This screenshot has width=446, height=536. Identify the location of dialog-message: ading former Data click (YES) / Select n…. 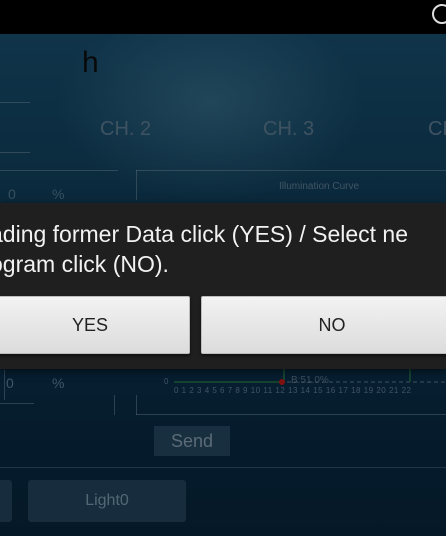
(223, 249).